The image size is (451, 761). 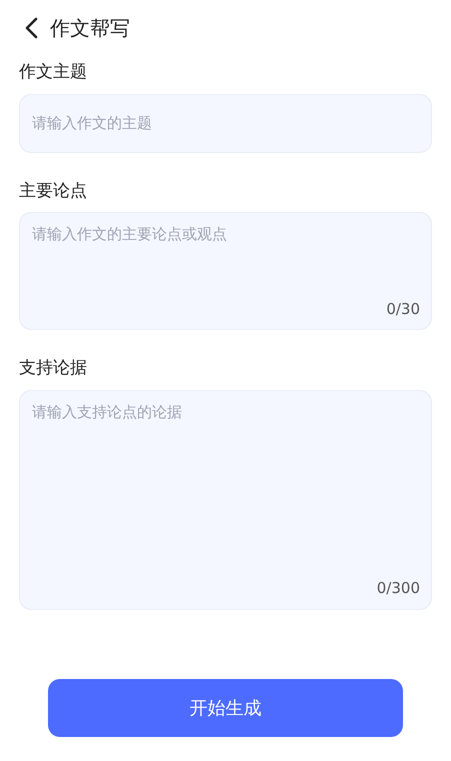 I want to click on field-label: 作文主题, so click(x=53, y=72).